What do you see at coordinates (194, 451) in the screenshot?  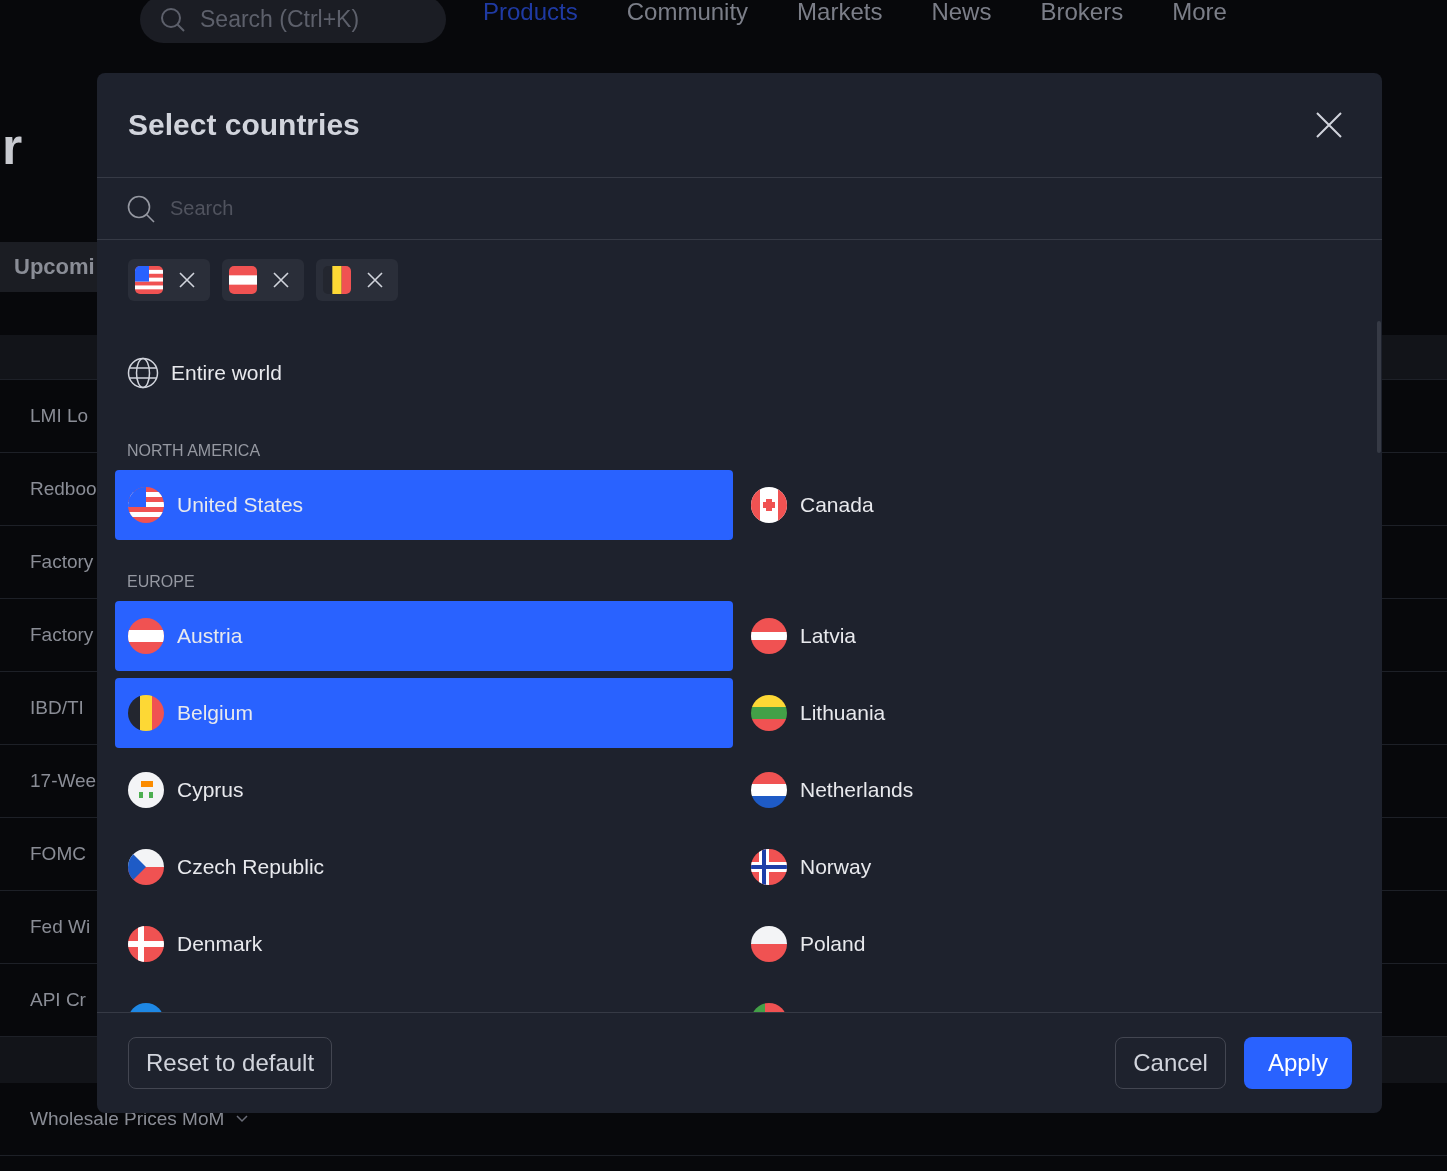 I see `section-heading: NORTH AMERICA` at bounding box center [194, 451].